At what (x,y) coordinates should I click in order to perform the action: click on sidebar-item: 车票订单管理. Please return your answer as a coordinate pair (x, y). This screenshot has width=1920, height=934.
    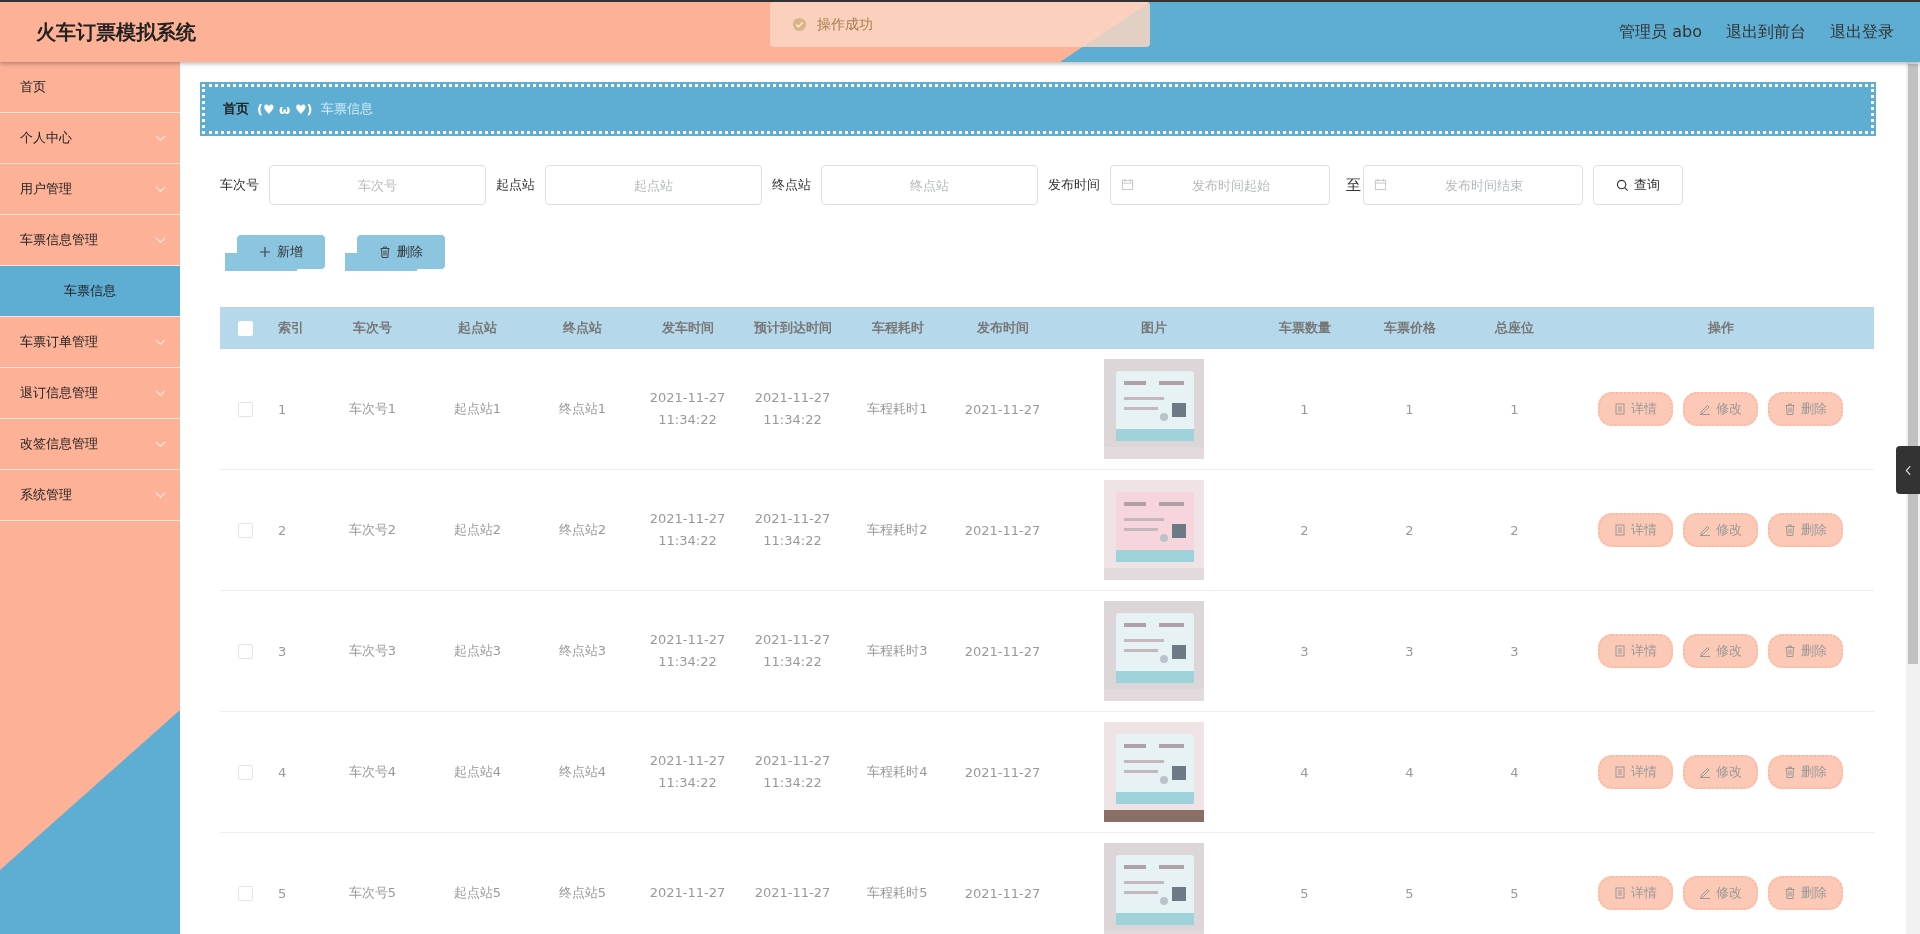
    Looking at the image, I should click on (90, 342).